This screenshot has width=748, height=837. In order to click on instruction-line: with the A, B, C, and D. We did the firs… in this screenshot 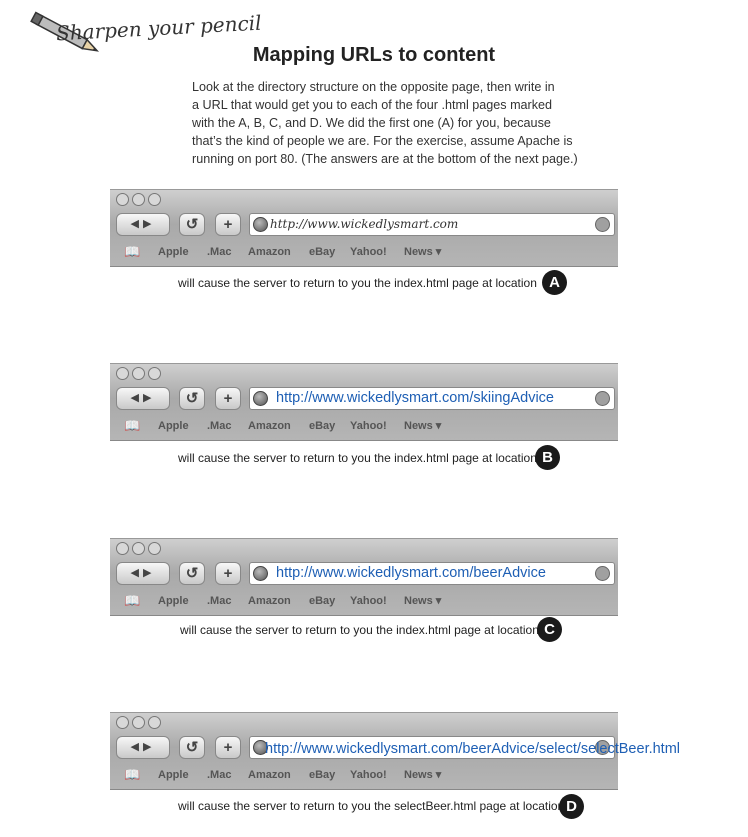, I will do `click(371, 123)`.